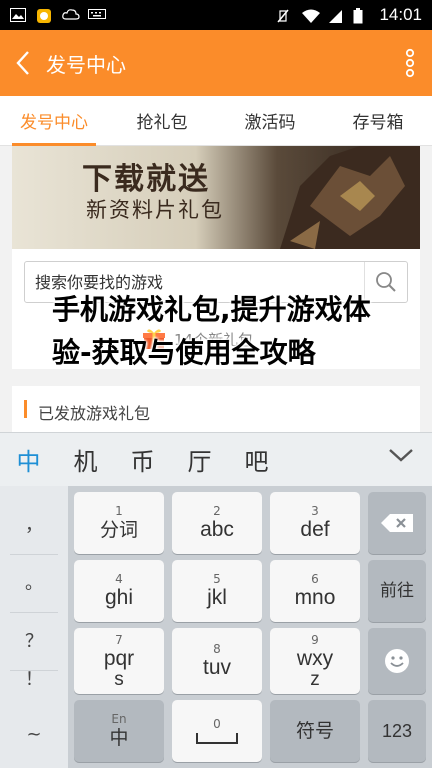 The image size is (432, 768). What do you see at coordinates (361, 16) in the screenshot?
I see `battery-icon` at bounding box center [361, 16].